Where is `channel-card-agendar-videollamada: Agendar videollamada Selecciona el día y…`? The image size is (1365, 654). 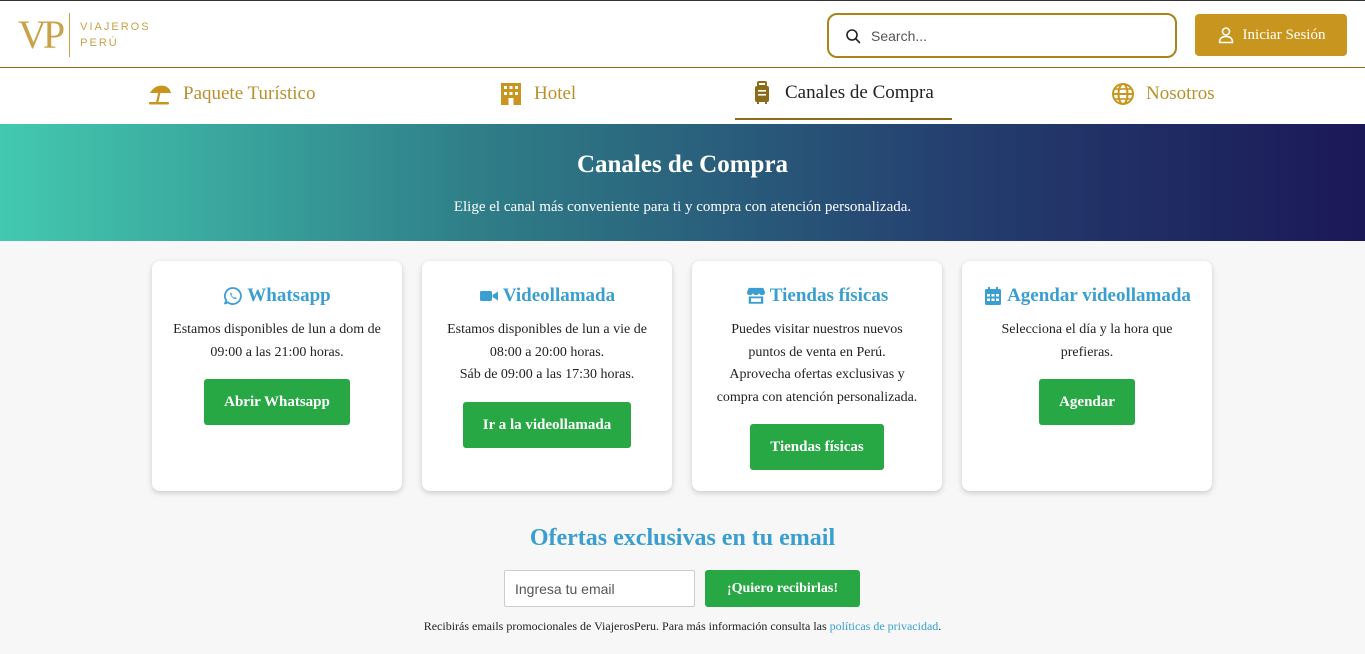 channel-card-agendar-videollamada: Agendar videollamada Selecciona el día y… is located at coordinates (1087, 376).